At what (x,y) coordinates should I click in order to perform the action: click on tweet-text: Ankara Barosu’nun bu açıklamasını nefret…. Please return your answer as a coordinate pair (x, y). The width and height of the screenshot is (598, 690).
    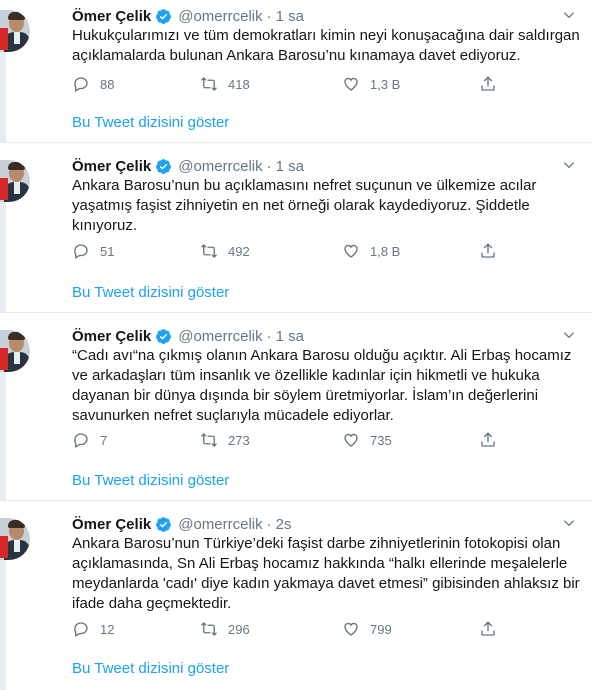
    Looking at the image, I should click on (304, 205).